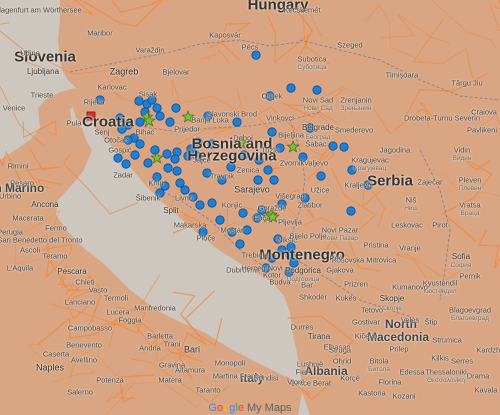 This screenshot has height=415, width=500. Describe the element at coordinates (30, 250) in the screenshot. I see `map-label: Ascoli` at that location.